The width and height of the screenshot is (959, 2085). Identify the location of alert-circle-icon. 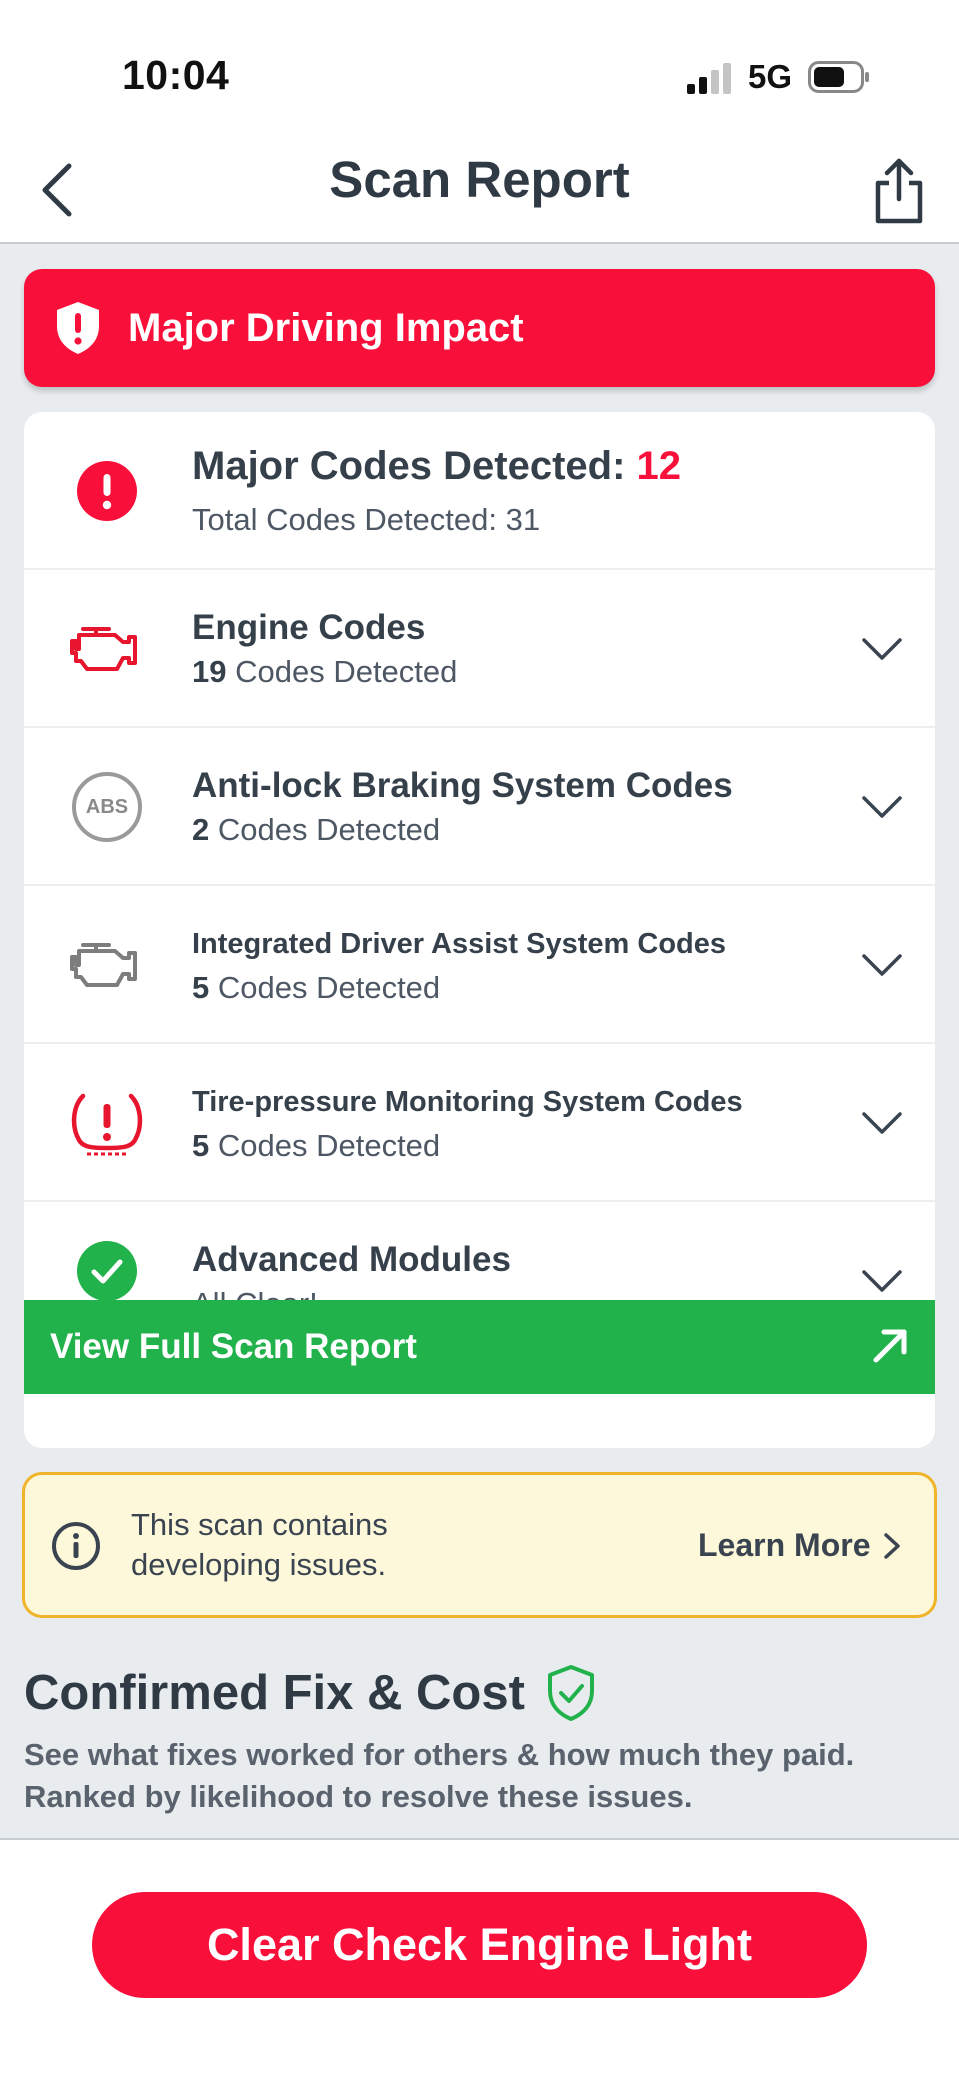
(107, 491).